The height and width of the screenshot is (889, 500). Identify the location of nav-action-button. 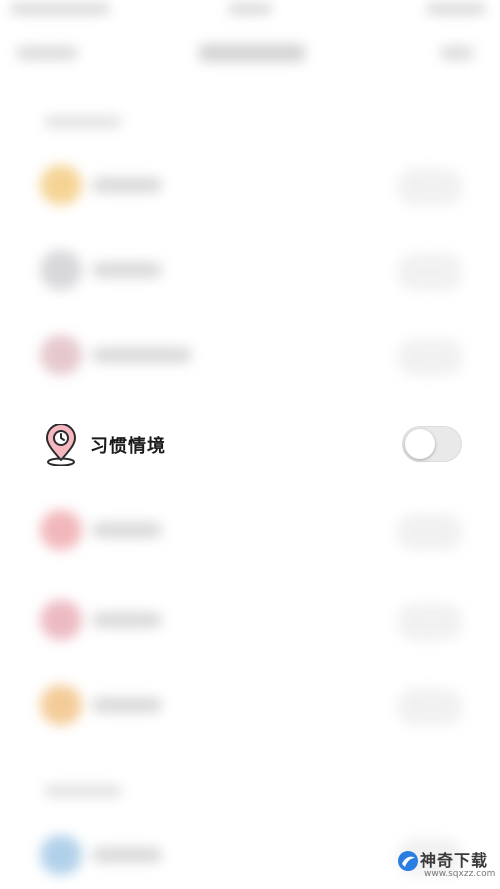
(457, 53).